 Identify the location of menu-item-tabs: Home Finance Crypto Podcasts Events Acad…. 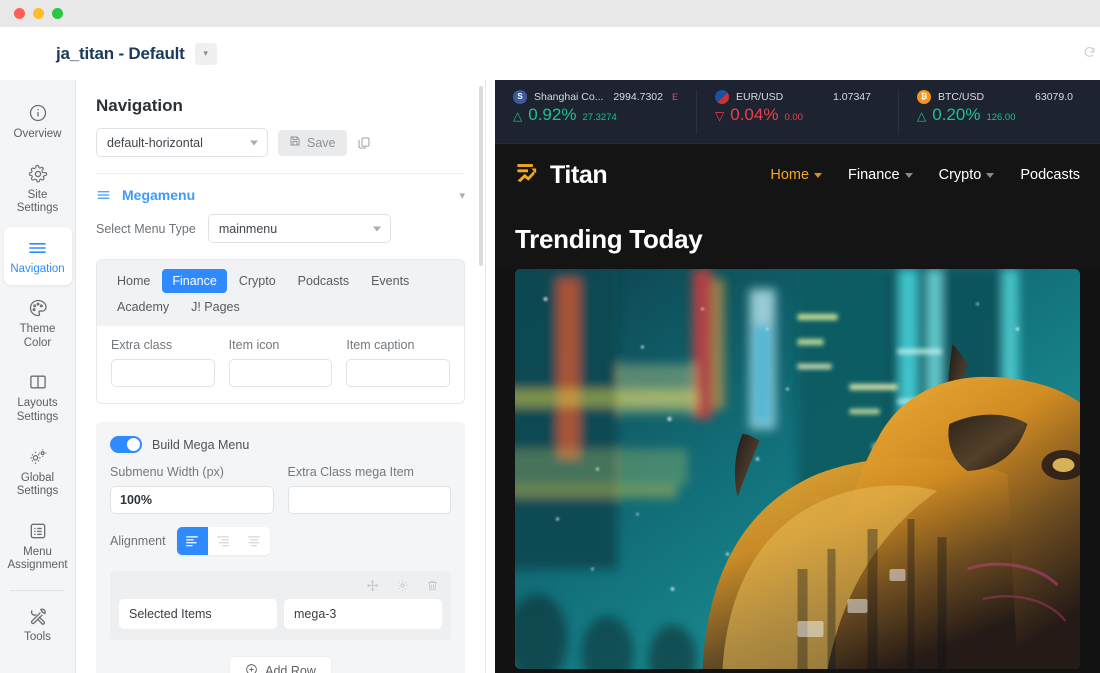
(280, 293).